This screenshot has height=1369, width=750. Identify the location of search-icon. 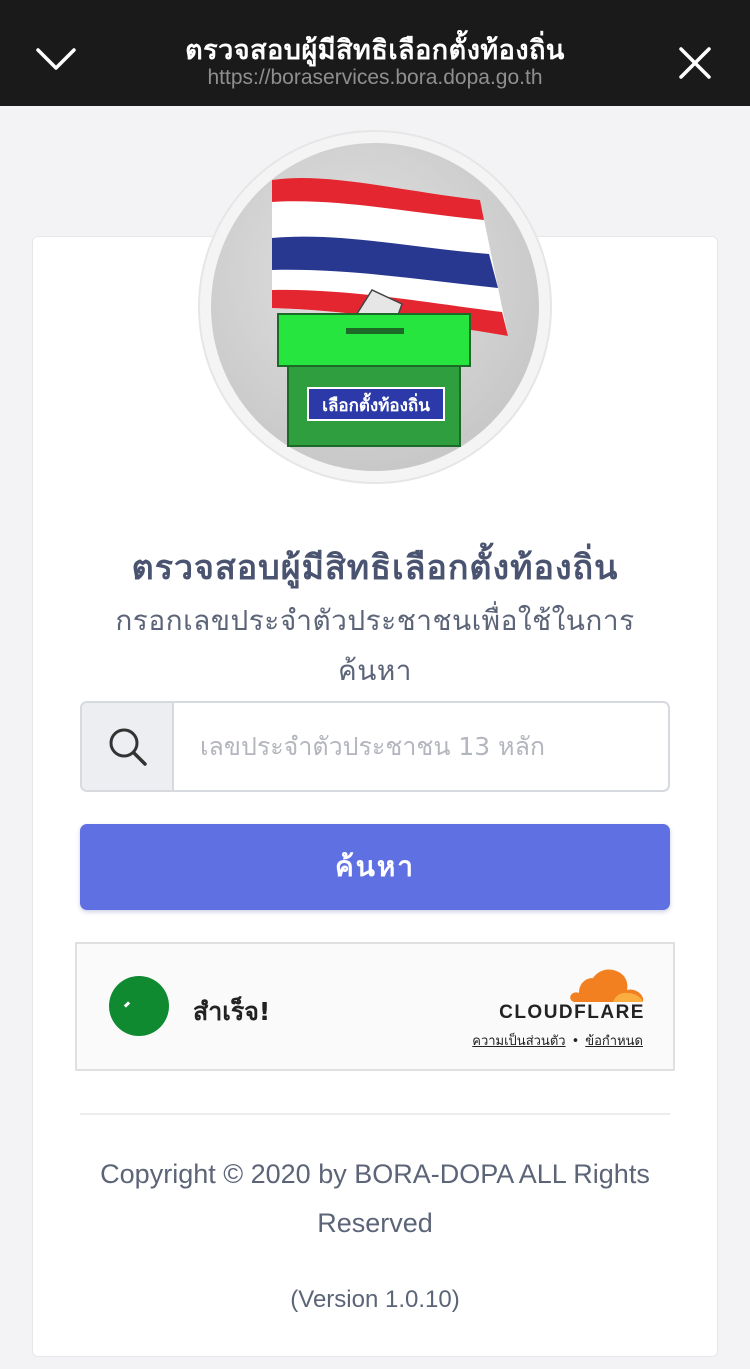
(128, 747).